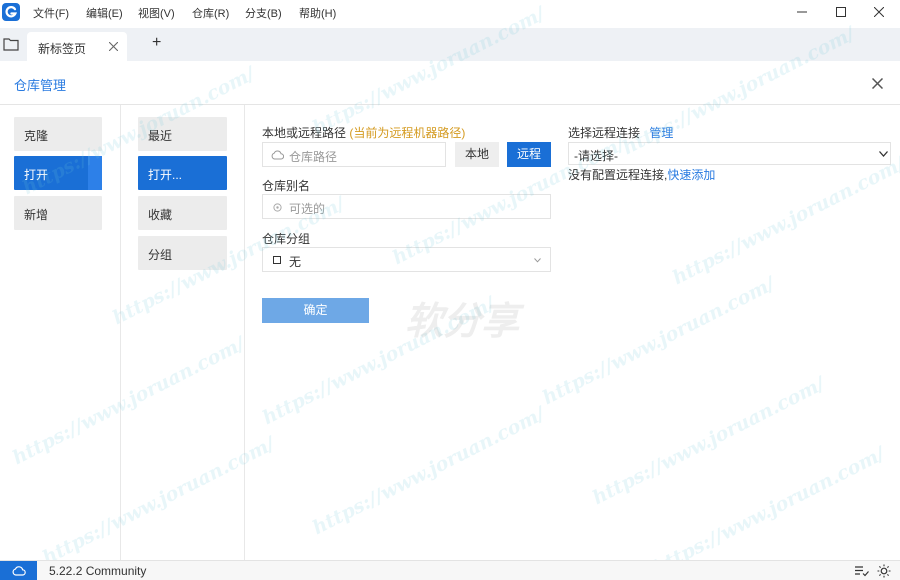  I want to click on group-value: 无, so click(295, 262).